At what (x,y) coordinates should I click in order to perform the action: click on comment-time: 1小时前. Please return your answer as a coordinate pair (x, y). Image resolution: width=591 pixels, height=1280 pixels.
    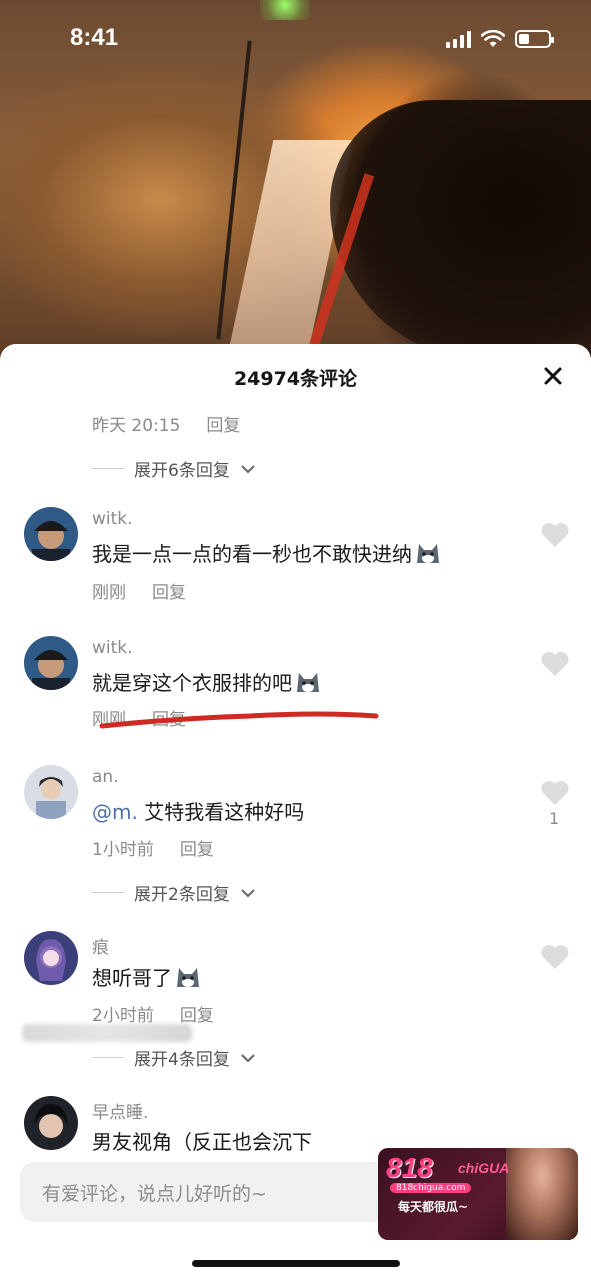
    Looking at the image, I should click on (123, 850).